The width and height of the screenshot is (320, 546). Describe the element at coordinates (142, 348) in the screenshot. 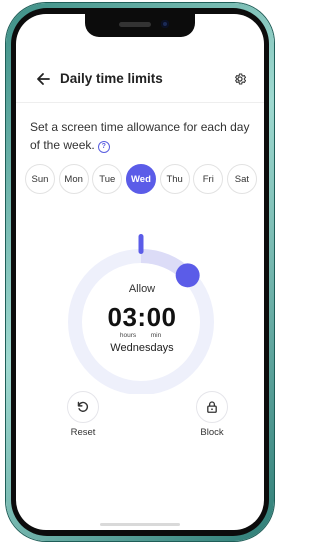

I see `selected-day-label: Wednesdays` at that location.